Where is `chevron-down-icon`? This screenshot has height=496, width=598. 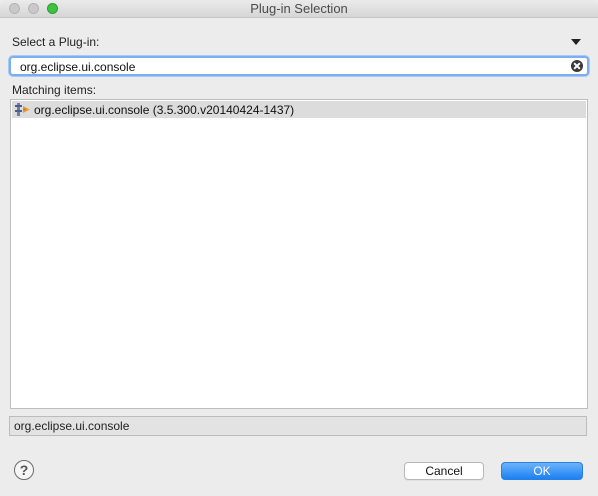
chevron-down-icon is located at coordinates (576, 42).